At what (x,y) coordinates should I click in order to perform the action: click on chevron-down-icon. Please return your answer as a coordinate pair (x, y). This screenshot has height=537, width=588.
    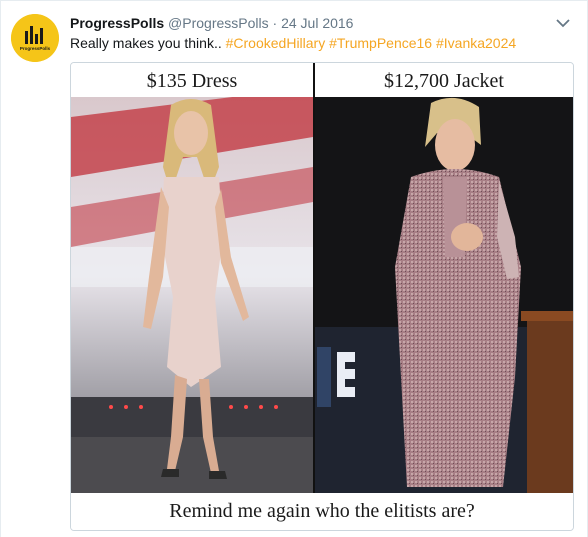
    Looking at the image, I should click on (563, 23).